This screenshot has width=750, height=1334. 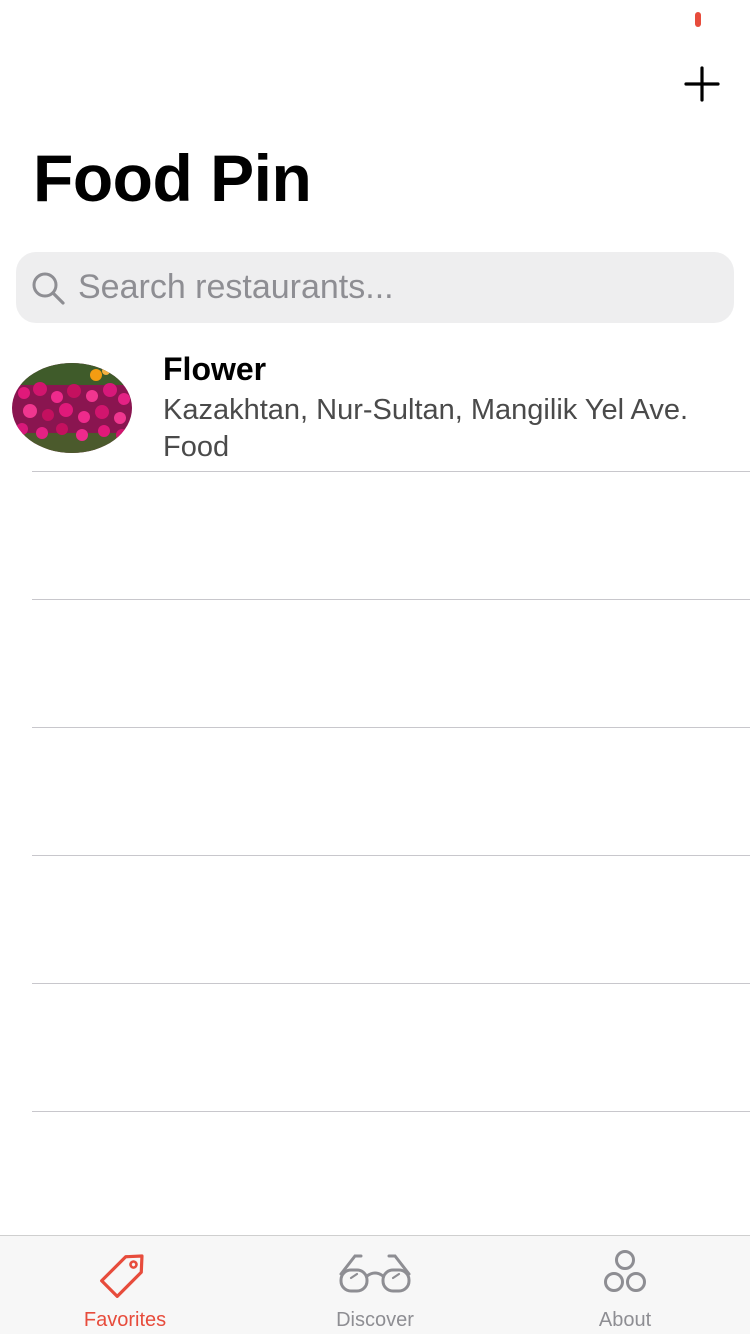 What do you see at coordinates (625, 1320) in the screenshot?
I see `tab-label: About` at bounding box center [625, 1320].